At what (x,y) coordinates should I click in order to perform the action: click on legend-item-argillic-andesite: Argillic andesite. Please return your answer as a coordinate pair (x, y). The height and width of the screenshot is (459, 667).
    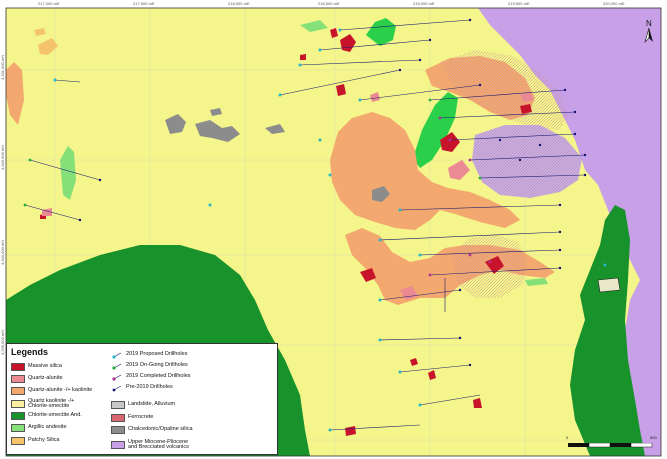
    Looking at the image, I should click on (39, 428).